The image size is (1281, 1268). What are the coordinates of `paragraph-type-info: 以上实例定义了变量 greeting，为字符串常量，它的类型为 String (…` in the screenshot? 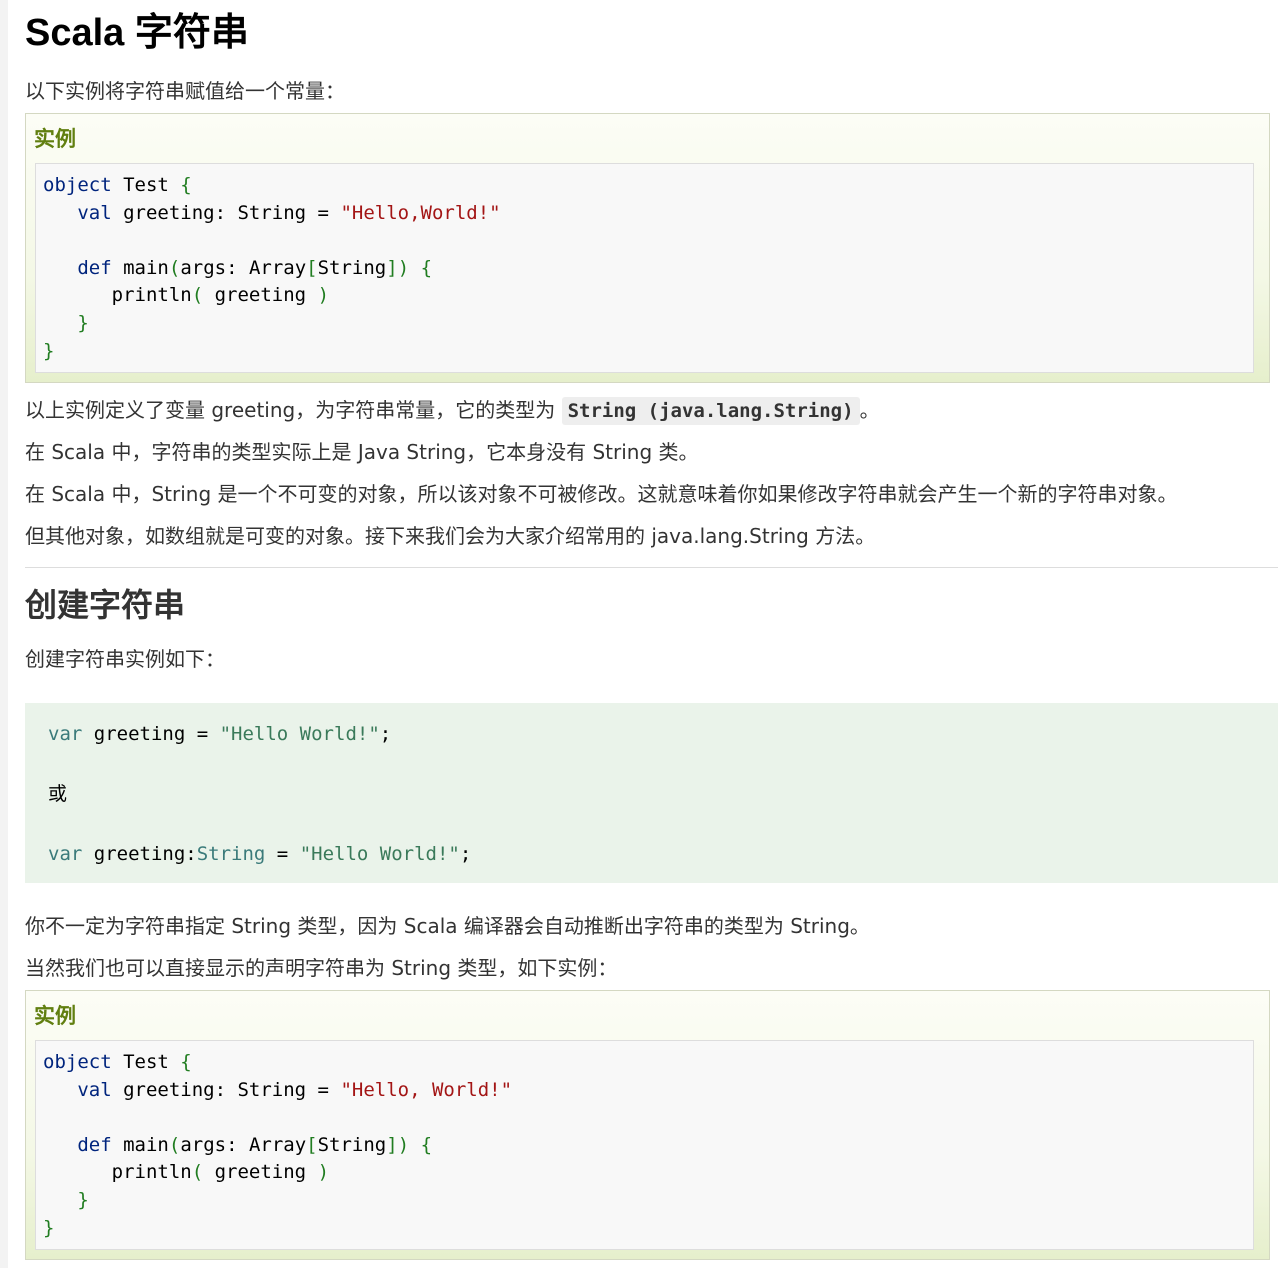 It's located at (452, 410).